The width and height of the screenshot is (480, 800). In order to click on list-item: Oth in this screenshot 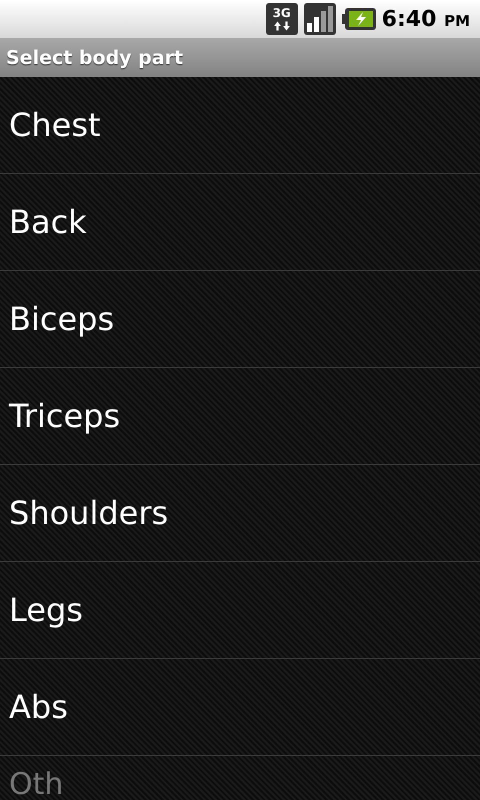, I will do `click(36, 785)`.